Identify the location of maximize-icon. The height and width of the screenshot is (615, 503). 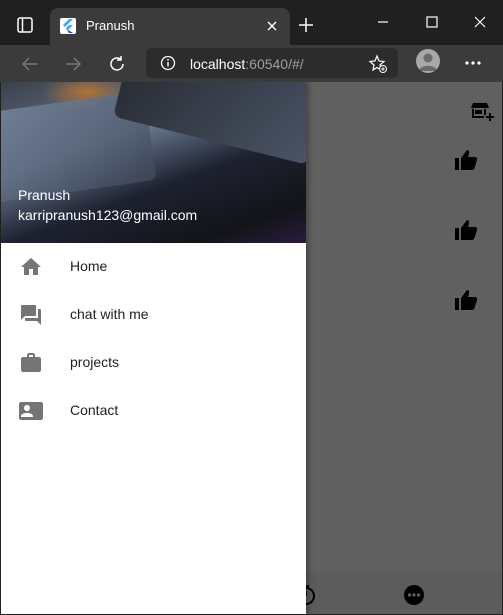
(432, 22).